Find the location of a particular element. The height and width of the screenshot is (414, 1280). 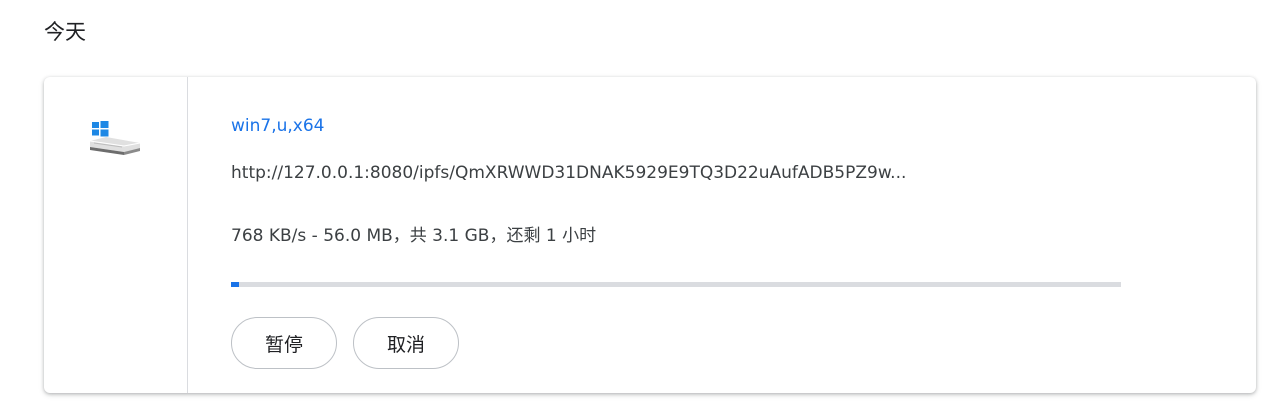

download-status-text: 768 KB/s - 56.0 MB，共 3.1 GB，还剩 1 小时 is located at coordinates (414, 236).